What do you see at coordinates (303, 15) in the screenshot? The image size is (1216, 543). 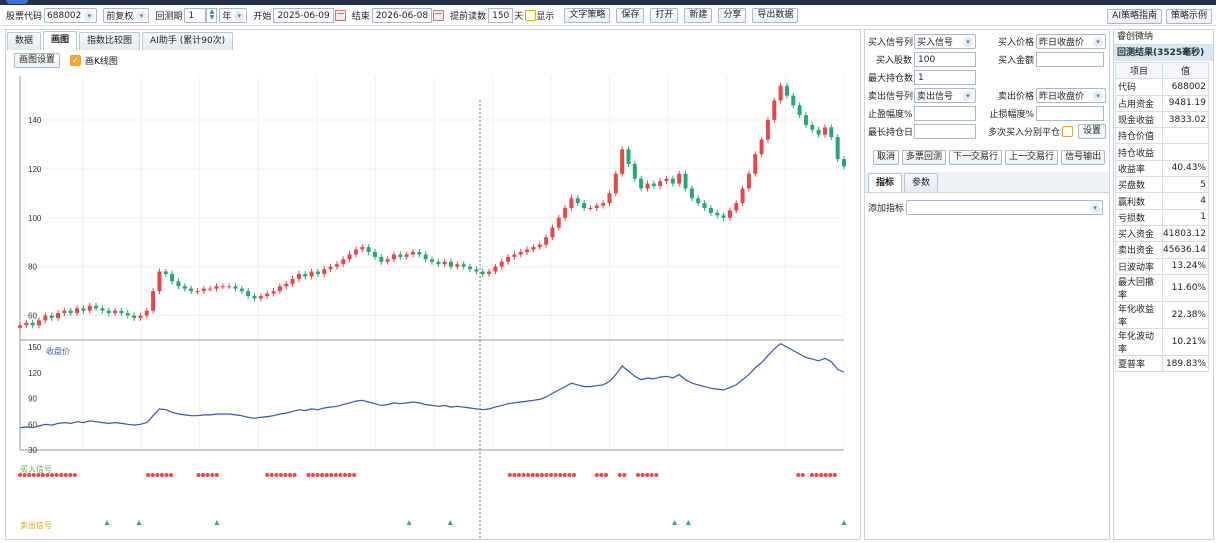 I see `start-date-input: 2025-06-09` at bounding box center [303, 15].